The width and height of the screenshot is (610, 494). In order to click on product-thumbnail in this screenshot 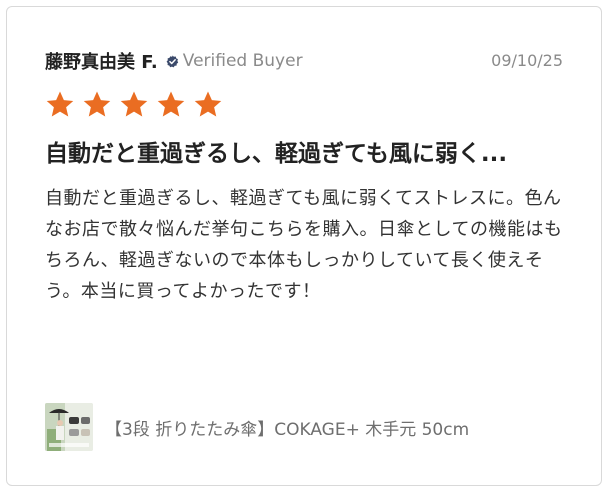, I will do `click(69, 427)`.